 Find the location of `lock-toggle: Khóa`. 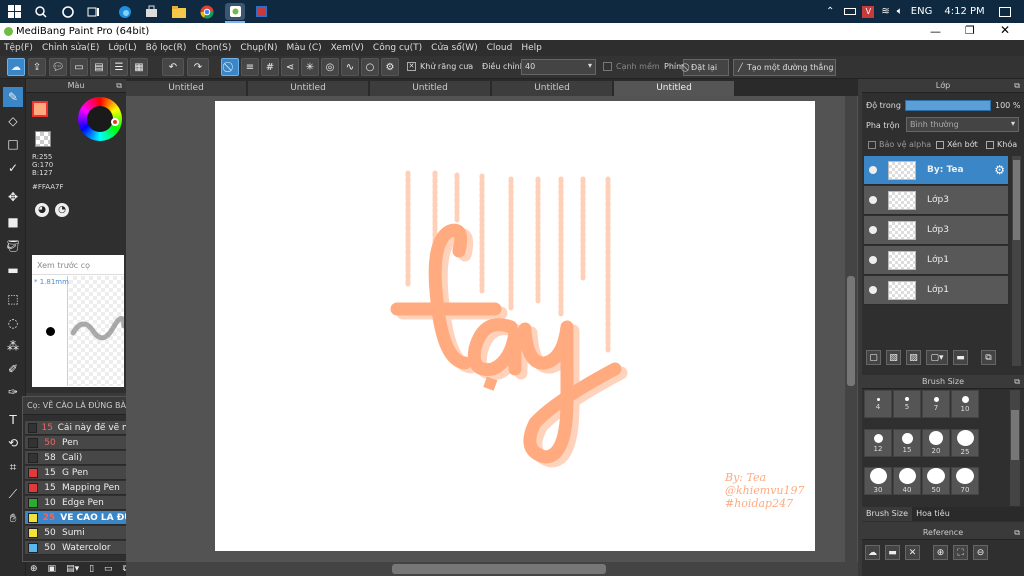

lock-toggle: Khóa is located at coordinates (1001, 144).